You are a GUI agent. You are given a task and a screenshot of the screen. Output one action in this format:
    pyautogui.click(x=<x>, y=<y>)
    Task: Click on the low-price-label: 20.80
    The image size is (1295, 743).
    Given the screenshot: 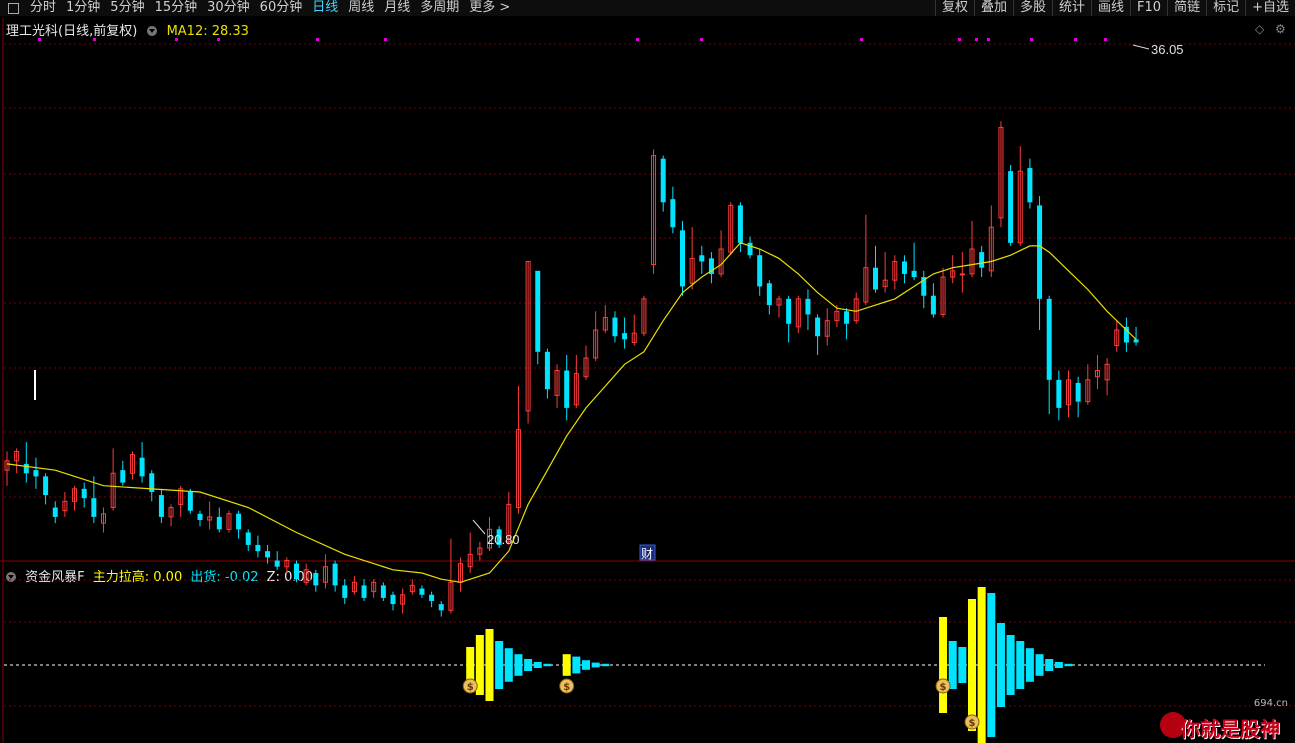 What is the action you would take?
    pyautogui.click(x=503, y=539)
    